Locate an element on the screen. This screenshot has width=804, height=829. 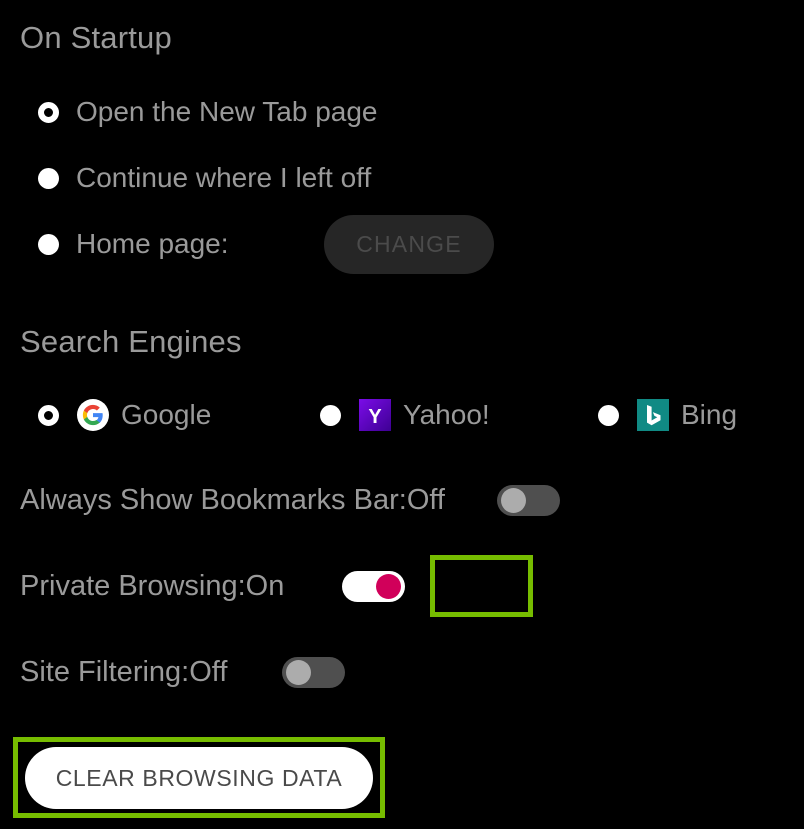
search-engine-option-google: Google is located at coordinates (124, 415).